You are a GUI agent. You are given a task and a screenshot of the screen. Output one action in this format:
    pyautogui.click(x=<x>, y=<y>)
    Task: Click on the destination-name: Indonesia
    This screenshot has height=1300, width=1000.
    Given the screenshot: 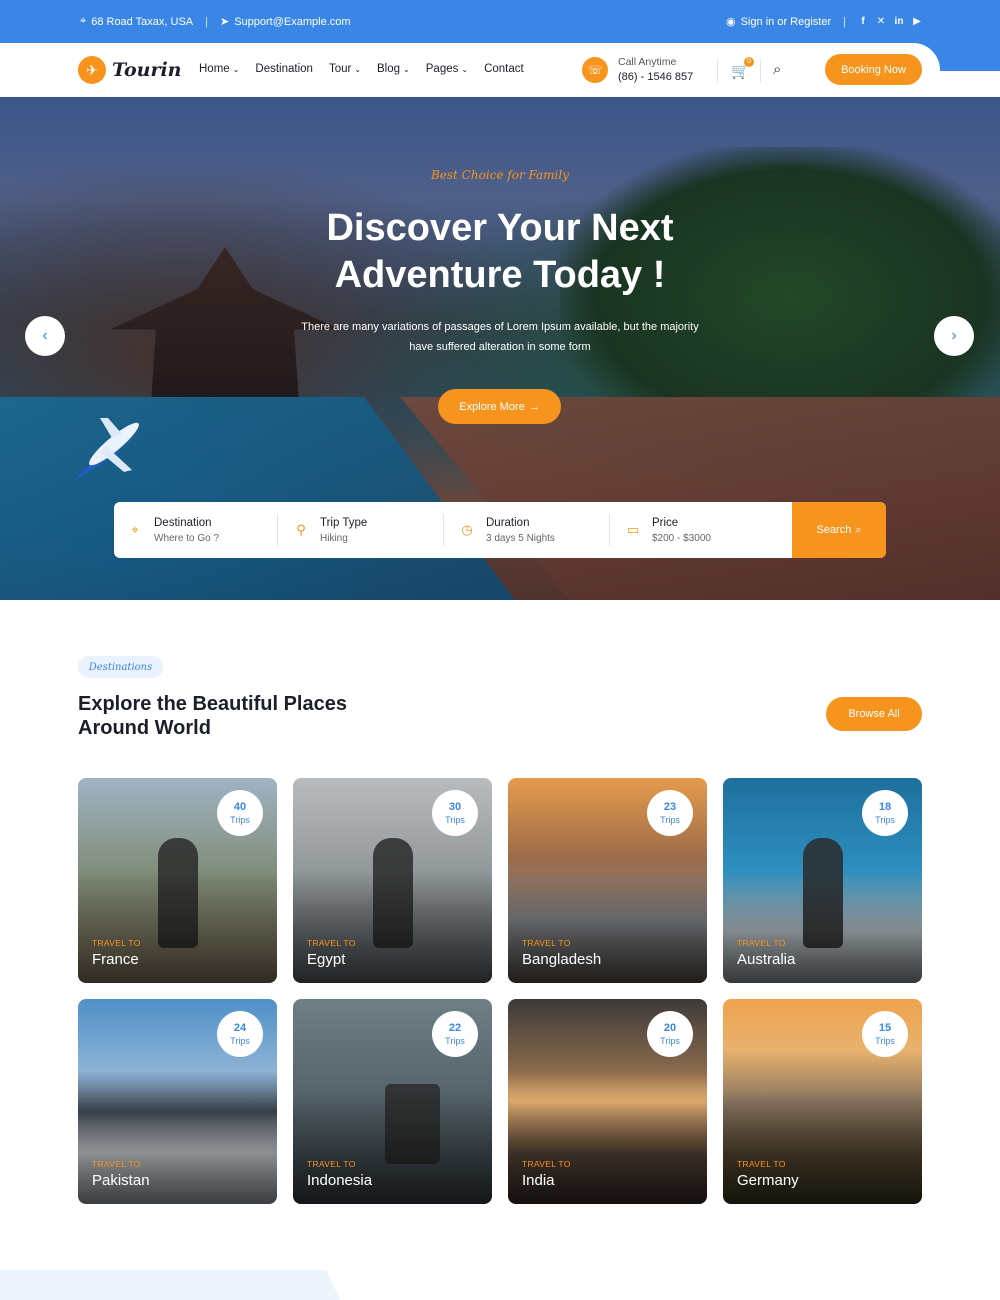 What is the action you would take?
    pyautogui.click(x=340, y=1180)
    